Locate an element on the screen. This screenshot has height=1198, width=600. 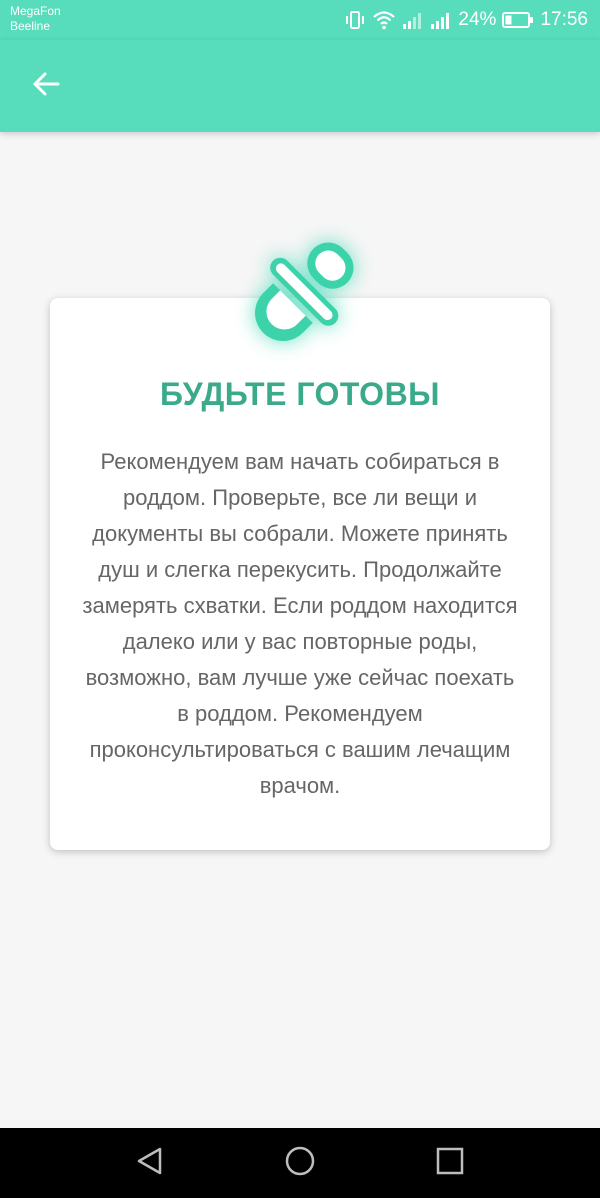
status-bar: MegaFon Beeline 24% 17:56 is located at coordinates (300, 20).